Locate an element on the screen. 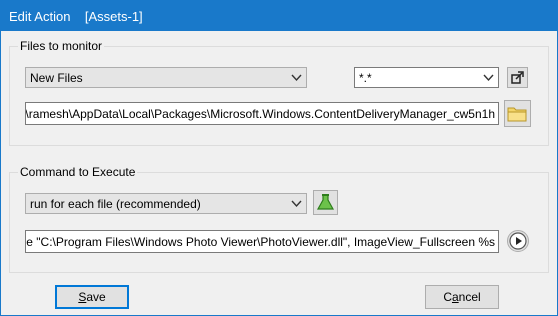 This screenshot has height=316, width=558. file-mask-value: *.* is located at coordinates (365, 78).